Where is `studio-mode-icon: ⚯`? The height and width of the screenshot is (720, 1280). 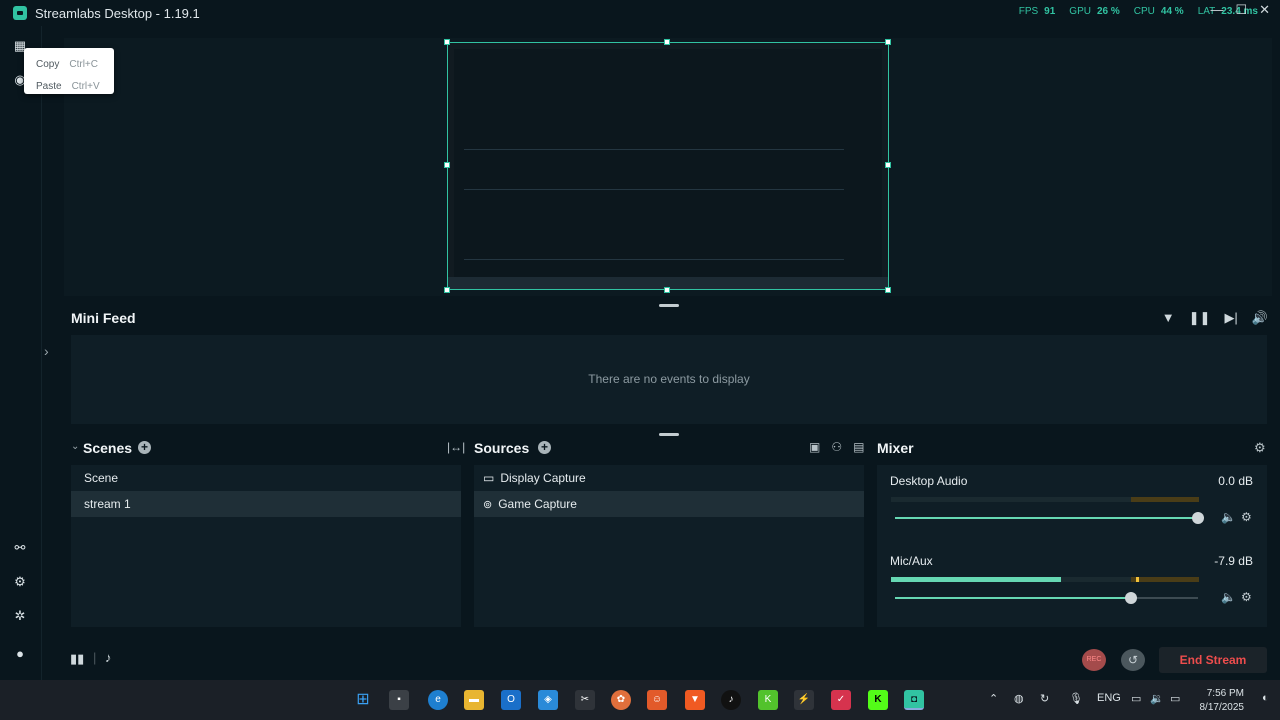 studio-mode-icon: ⚯ is located at coordinates (20, 548).